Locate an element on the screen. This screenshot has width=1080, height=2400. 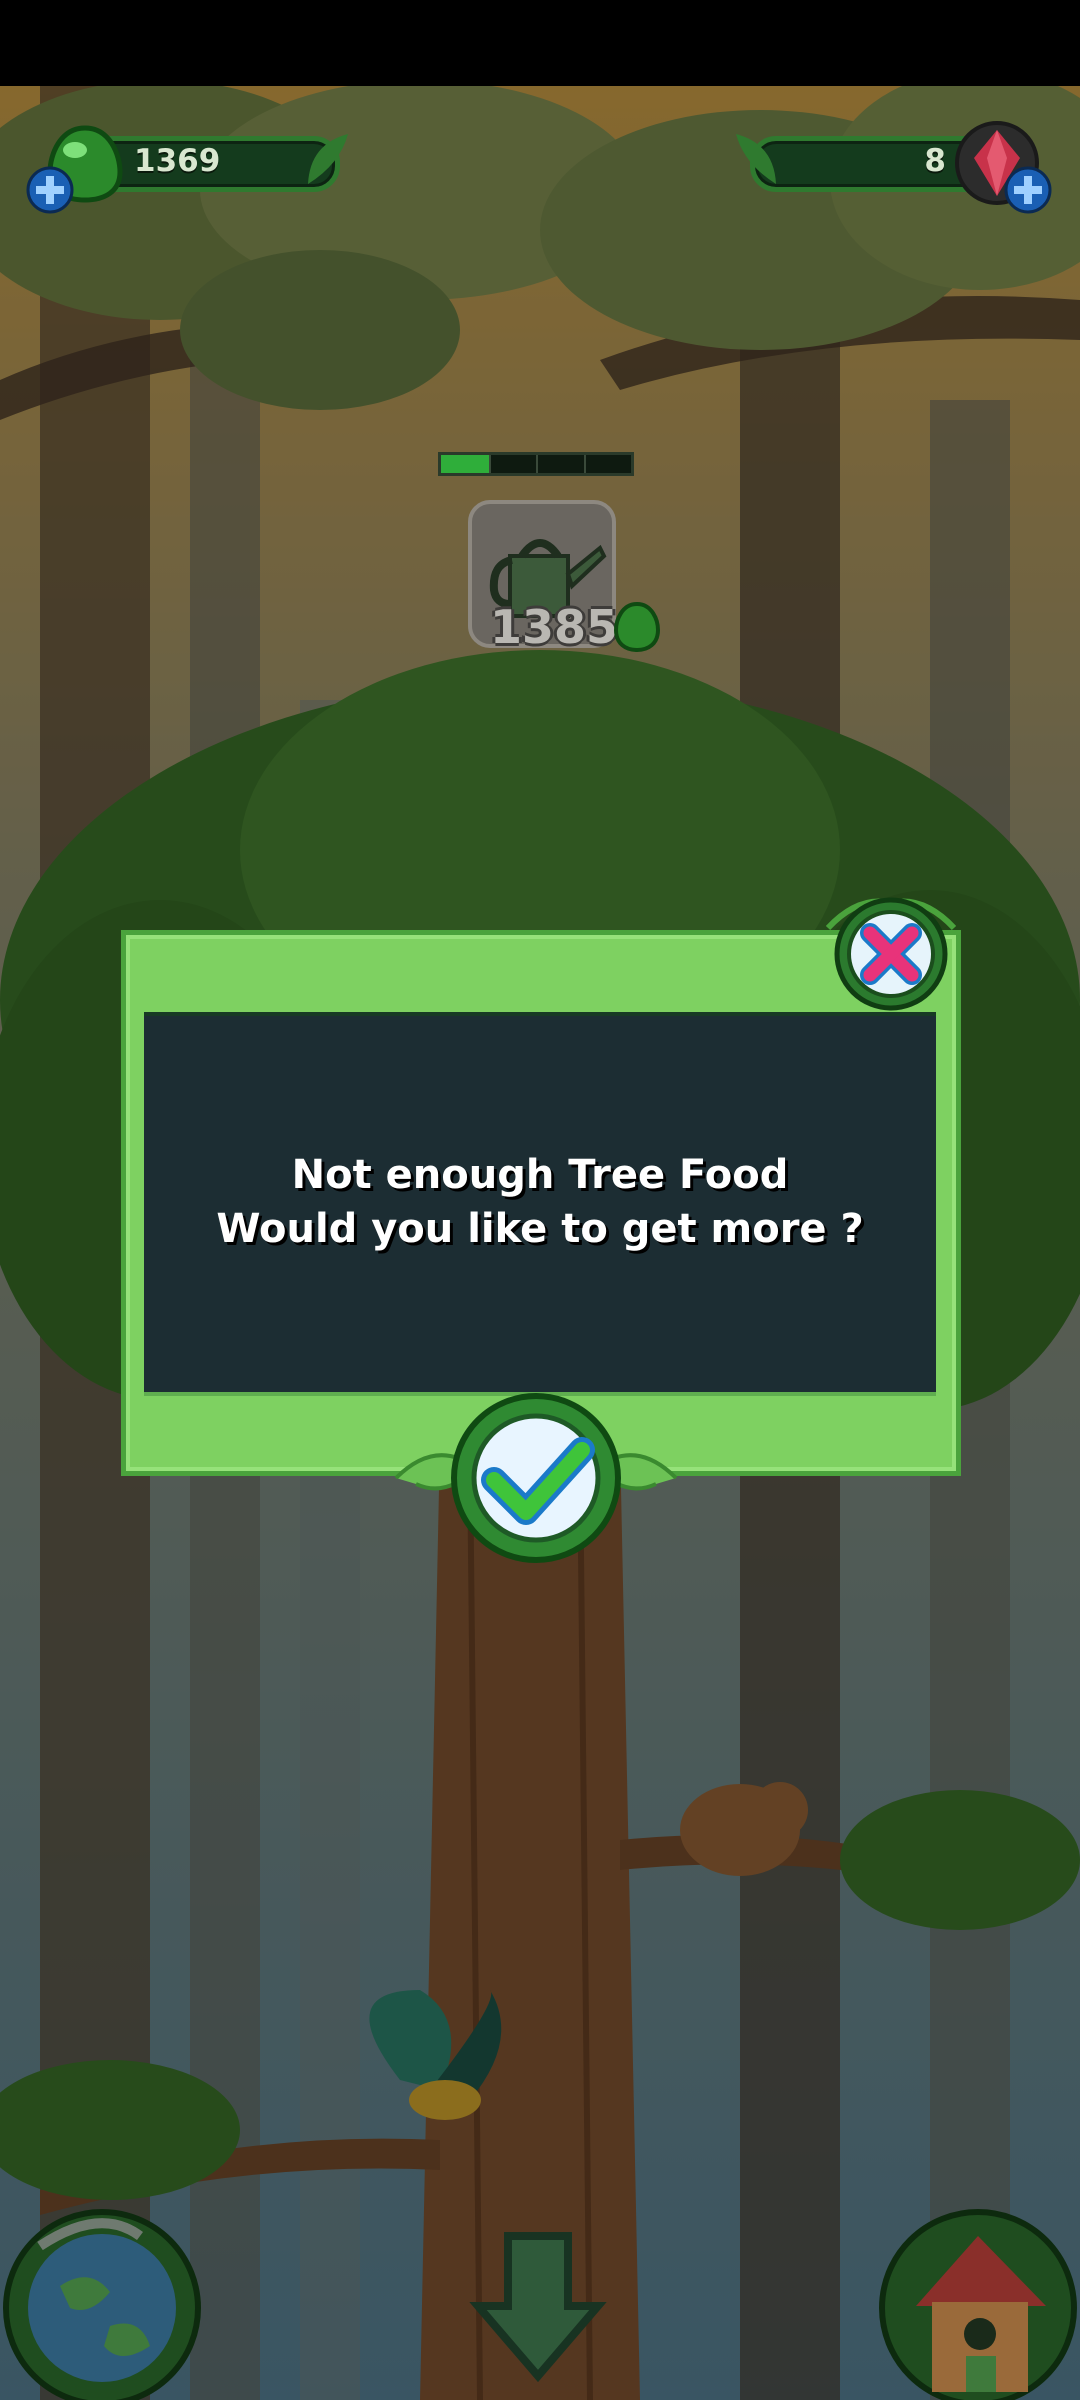
close-x-icon is located at coordinates (891, 954).